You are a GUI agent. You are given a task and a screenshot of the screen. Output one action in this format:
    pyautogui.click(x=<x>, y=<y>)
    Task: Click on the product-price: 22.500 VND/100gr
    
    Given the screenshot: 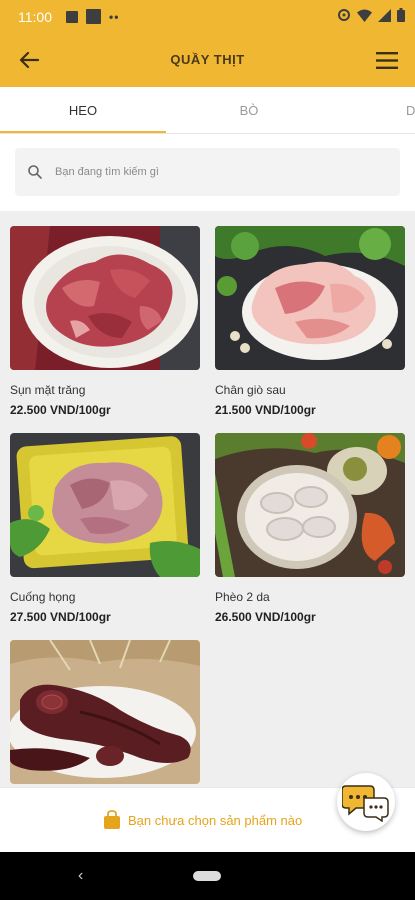 What is the action you would take?
    pyautogui.click(x=60, y=410)
    